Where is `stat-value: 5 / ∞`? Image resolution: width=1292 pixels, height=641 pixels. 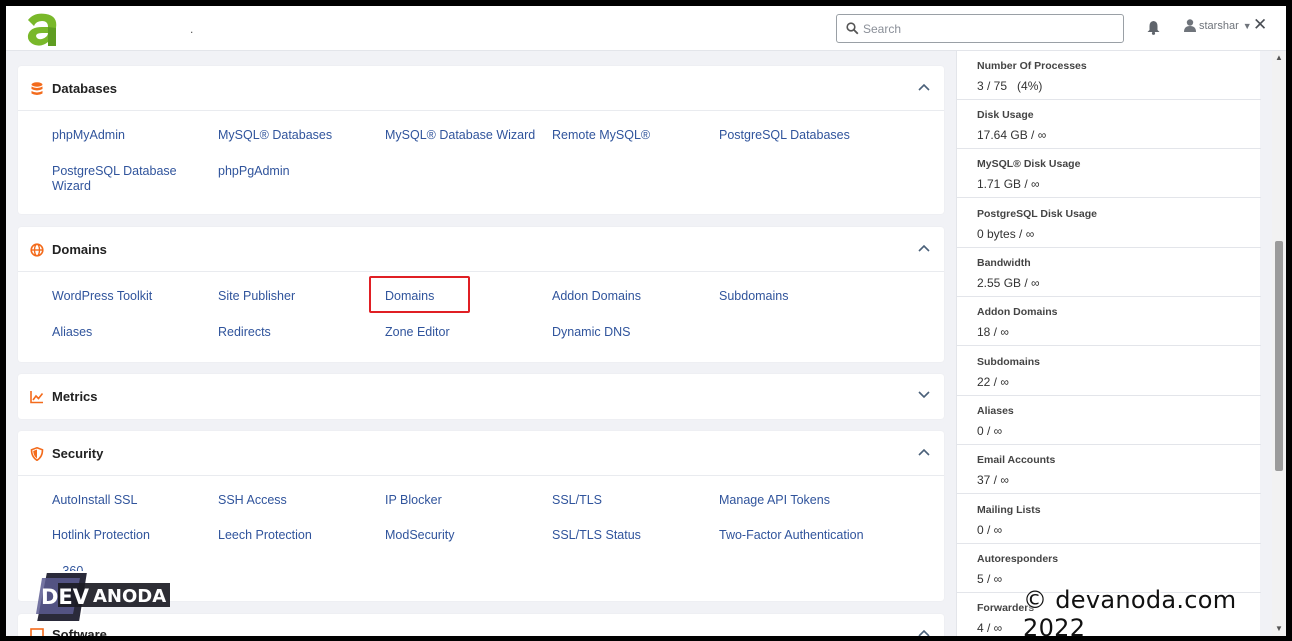
stat-value: 5 / ∞ is located at coordinates (990, 579).